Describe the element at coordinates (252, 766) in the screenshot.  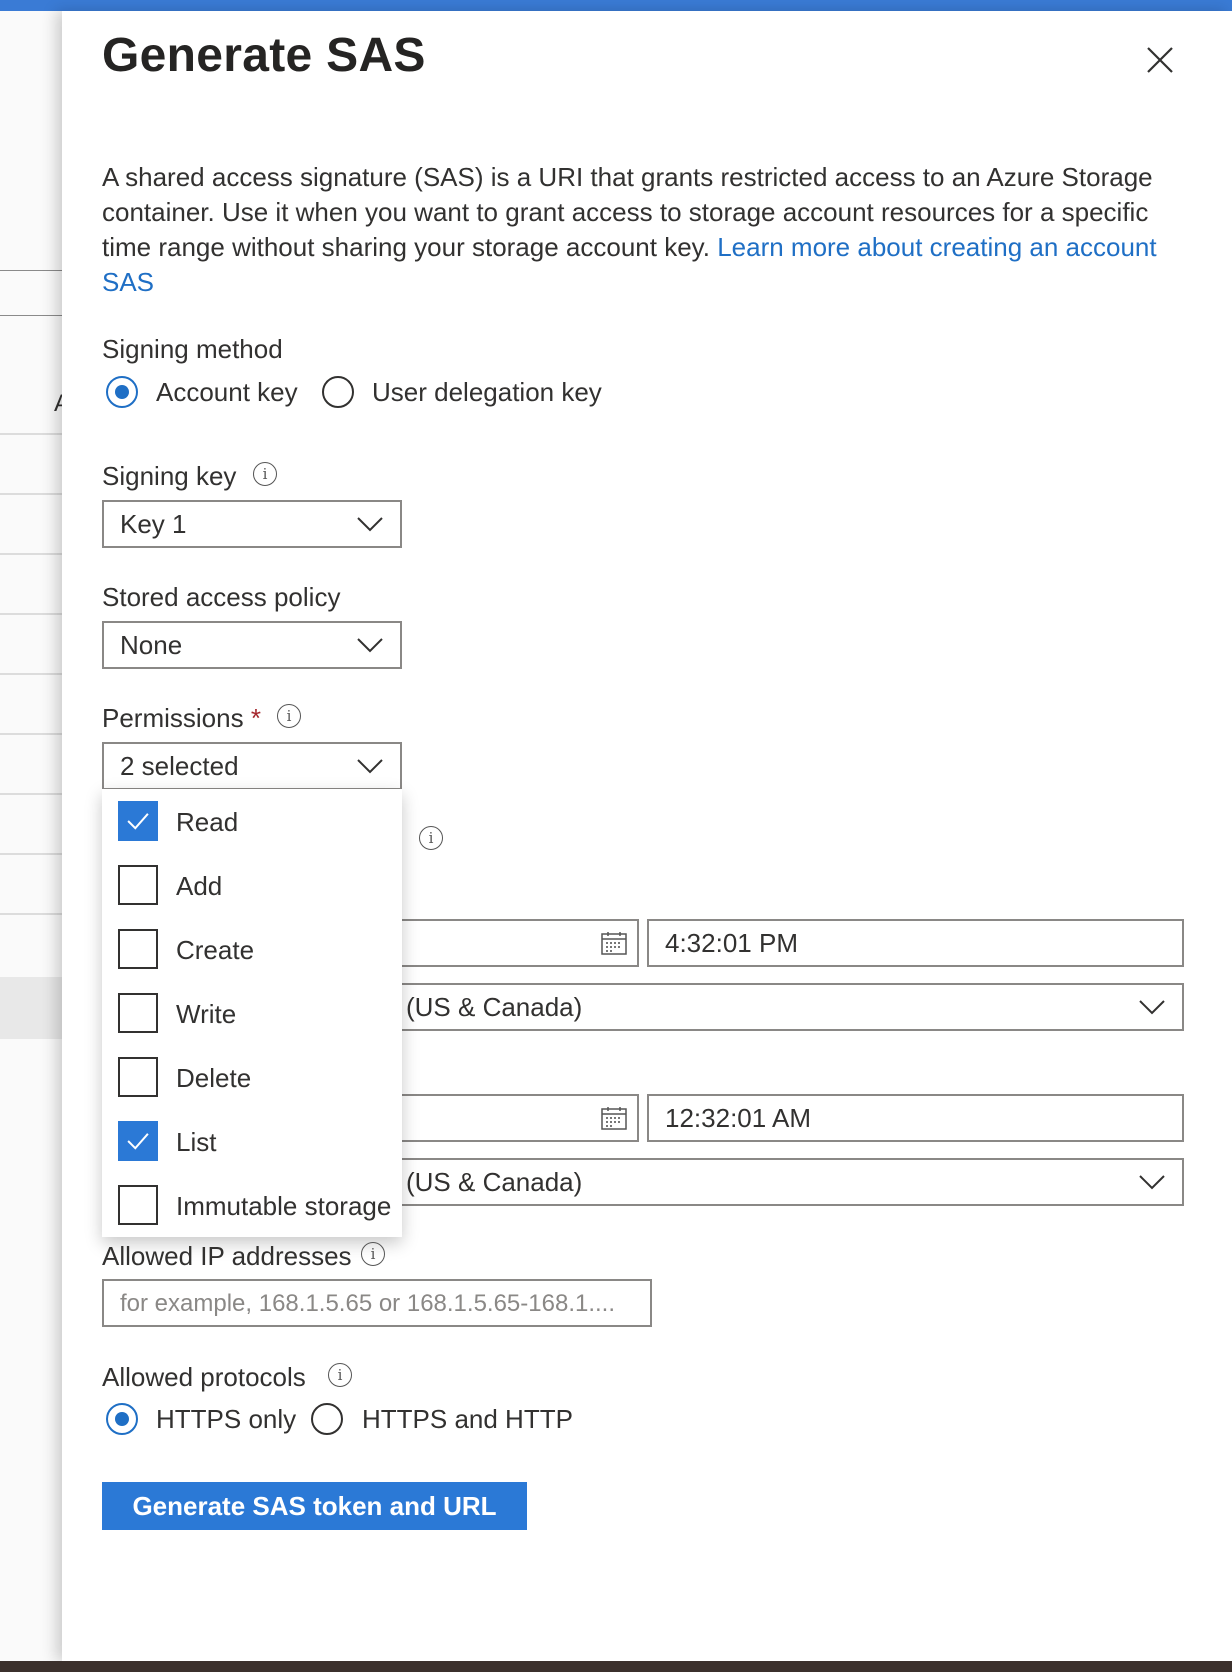
I see `permissions-dropdown: 2 selected` at that location.